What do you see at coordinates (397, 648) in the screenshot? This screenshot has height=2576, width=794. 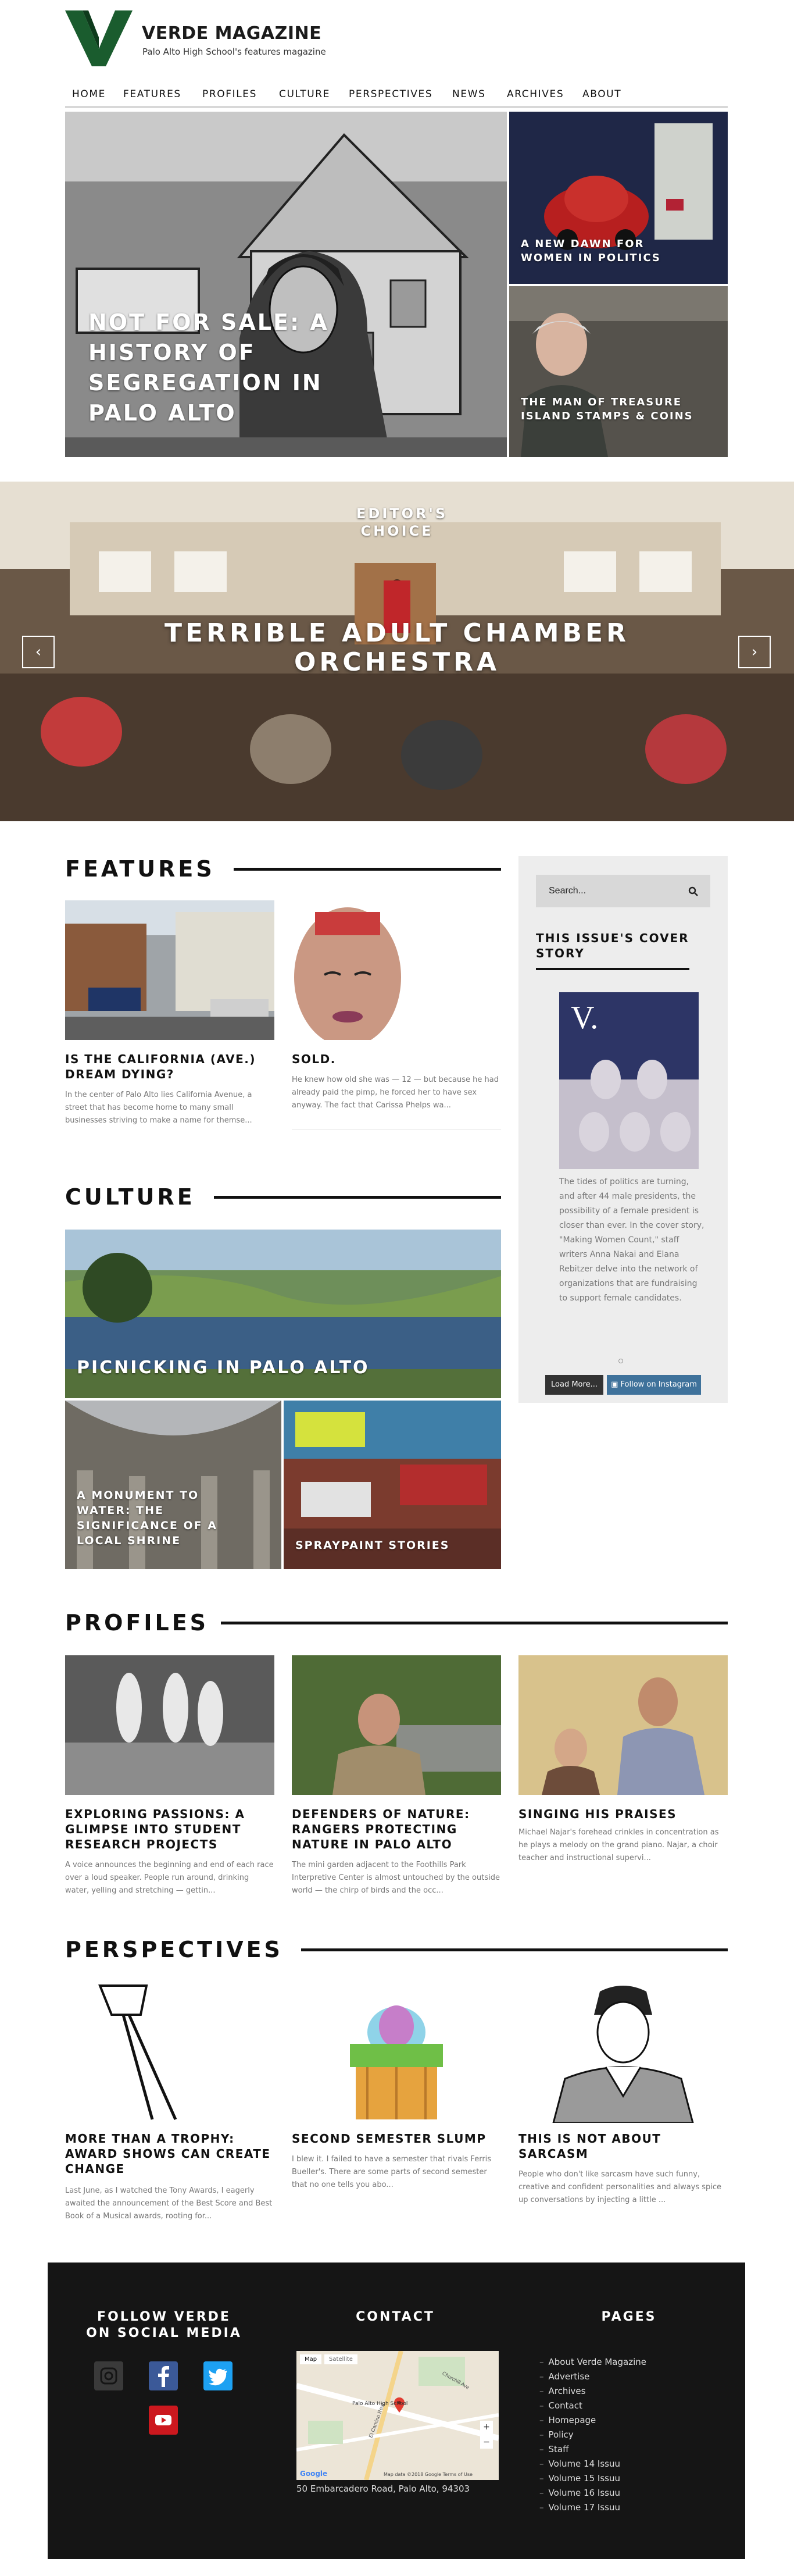 I see `slider-title: TERRIBLE ADULT CHAMBER ORCHESTRA` at bounding box center [397, 648].